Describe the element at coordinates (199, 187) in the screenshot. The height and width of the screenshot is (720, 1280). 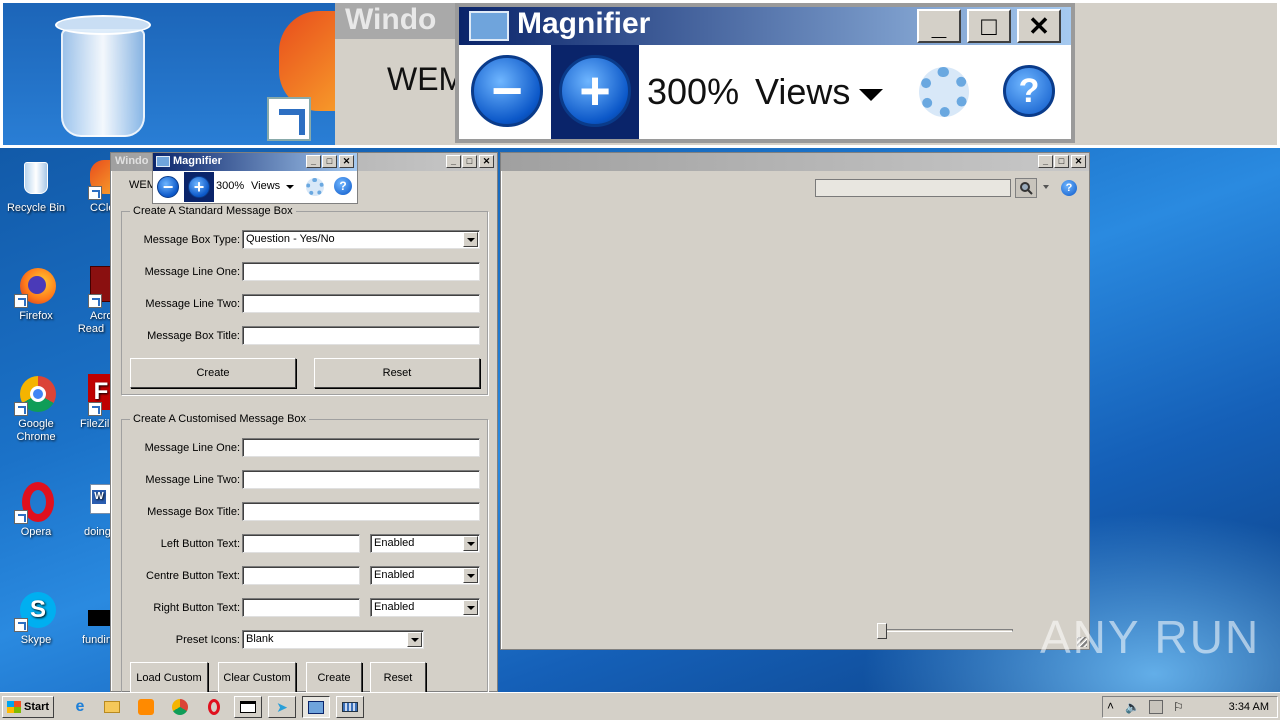
I see `zoom-in-button: +` at that location.